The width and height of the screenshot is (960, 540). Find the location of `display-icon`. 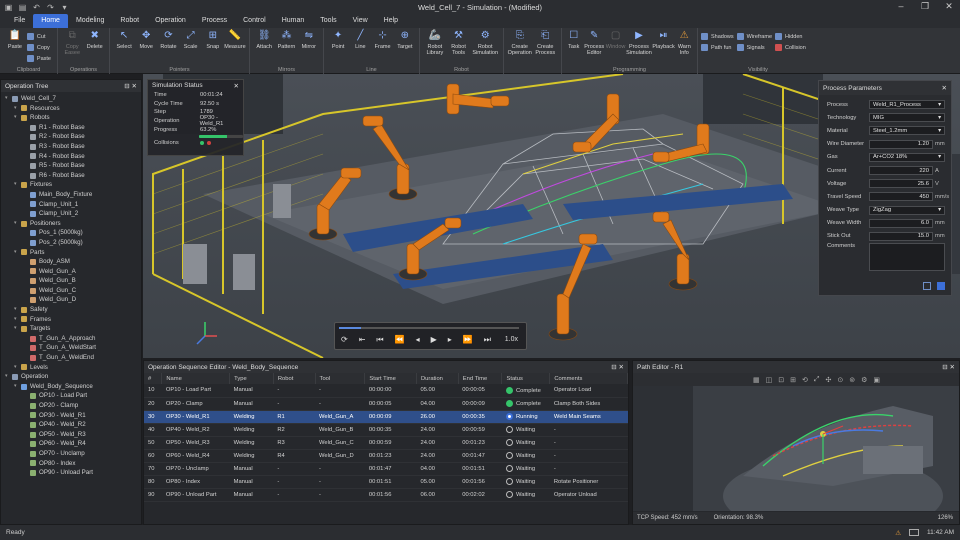

display-icon is located at coordinates (914, 532).